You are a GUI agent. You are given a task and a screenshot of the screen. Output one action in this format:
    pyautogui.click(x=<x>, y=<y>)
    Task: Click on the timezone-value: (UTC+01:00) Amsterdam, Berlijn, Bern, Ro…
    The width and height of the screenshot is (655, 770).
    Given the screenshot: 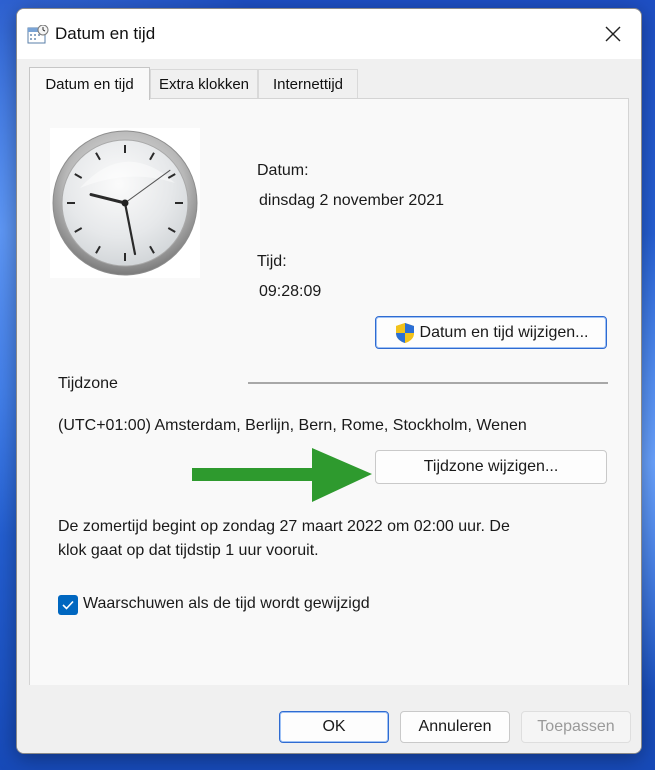 What is the action you would take?
    pyautogui.click(x=292, y=425)
    